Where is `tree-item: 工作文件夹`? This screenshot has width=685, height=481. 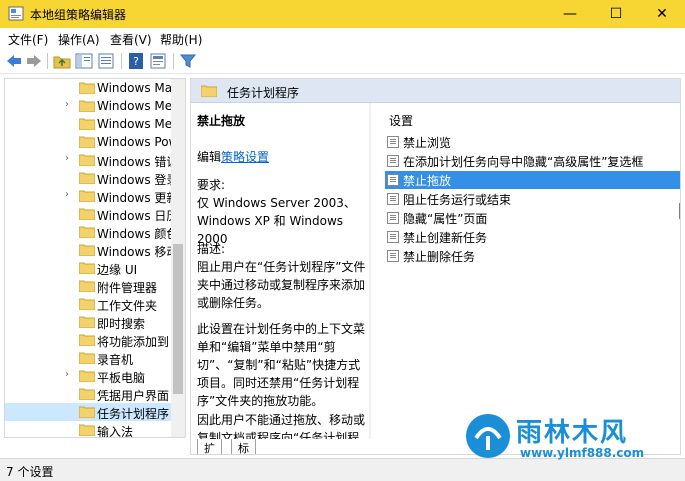 tree-item: 工作文件夹 is located at coordinates (89, 304).